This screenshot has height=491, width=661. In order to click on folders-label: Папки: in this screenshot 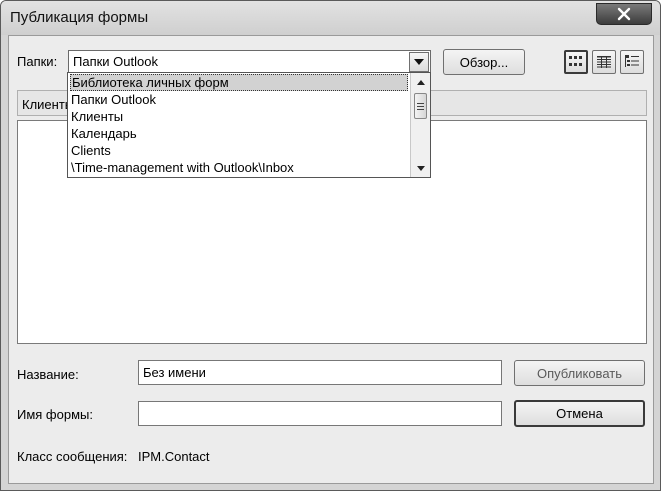, I will do `click(37, 61)`.